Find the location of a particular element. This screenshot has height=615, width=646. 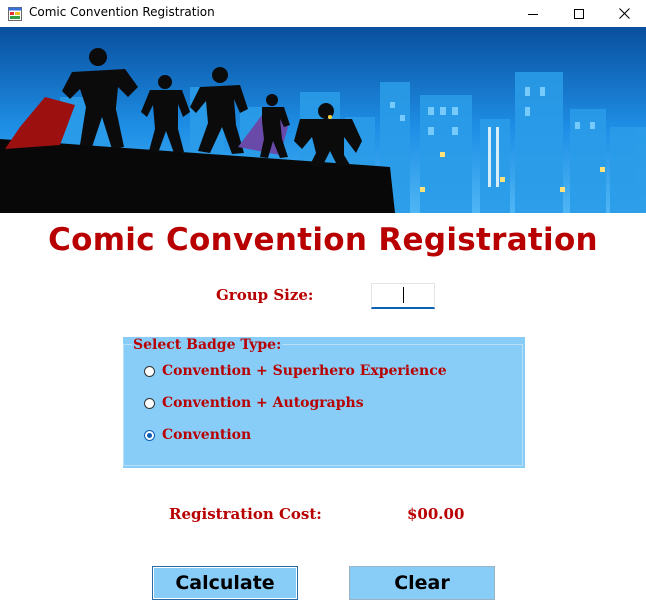

maximize-button is located at coordinates (579, 13).